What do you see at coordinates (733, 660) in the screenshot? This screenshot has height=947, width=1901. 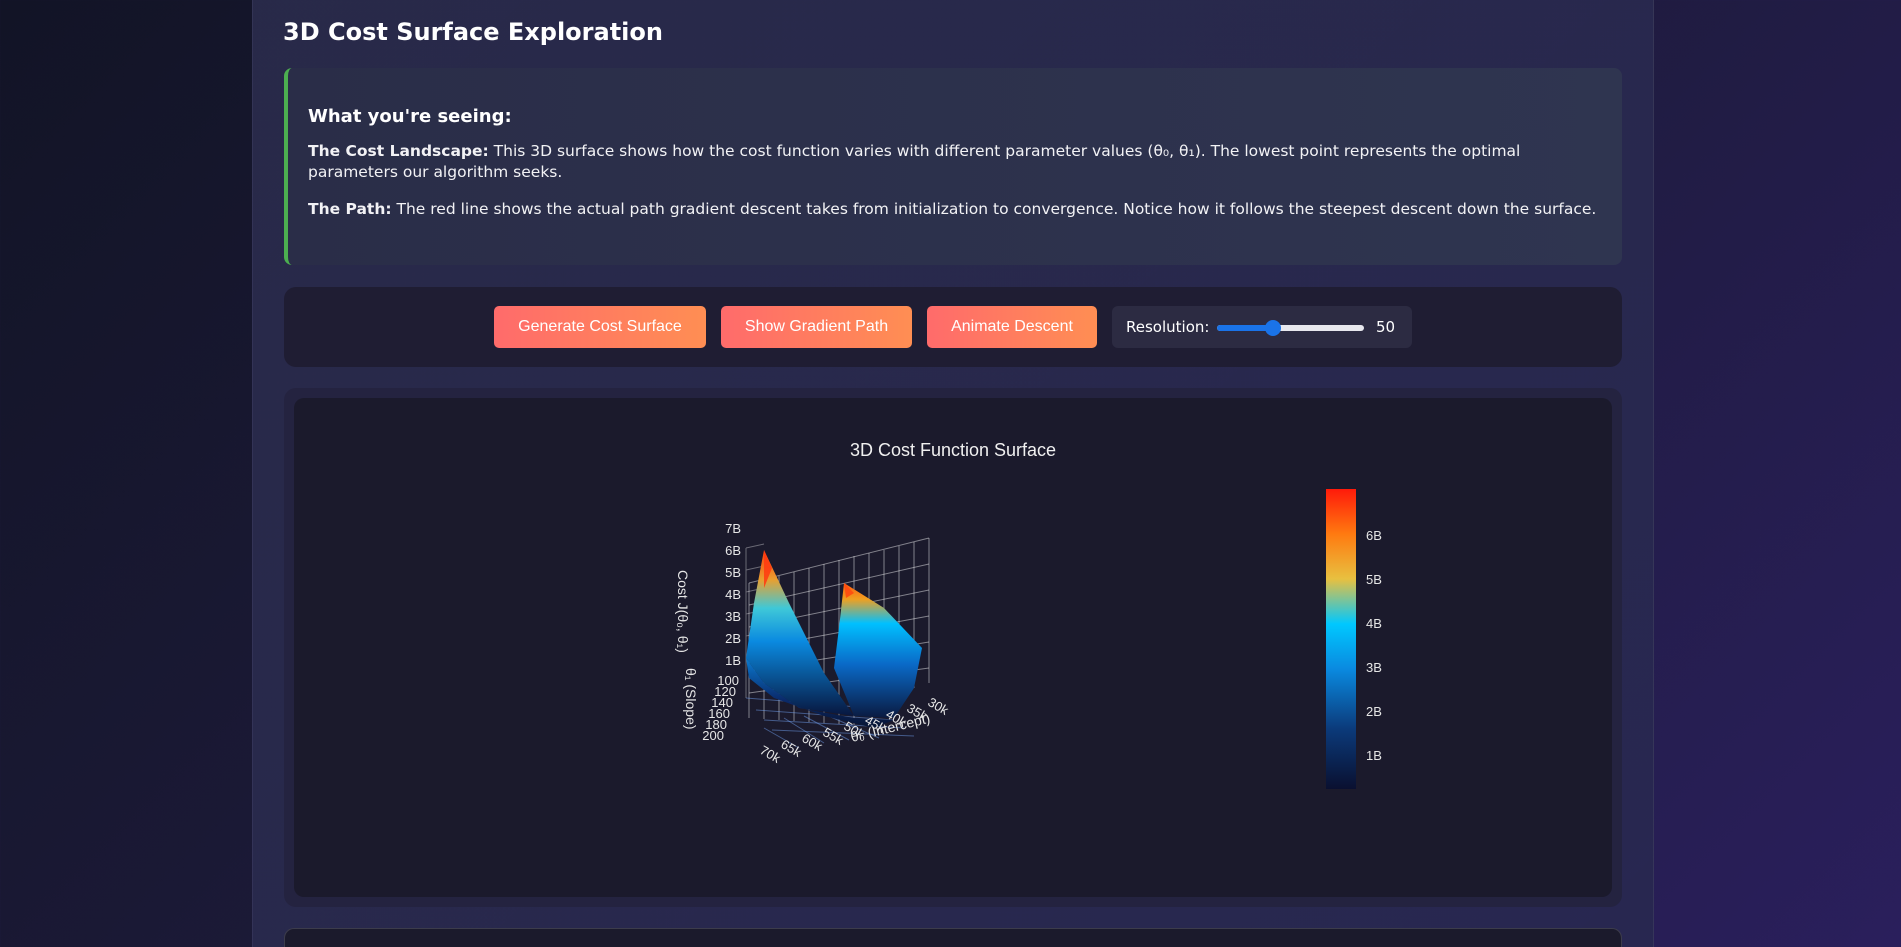 I see `z-tick-label: 1B` at bounding box center [733, 660].